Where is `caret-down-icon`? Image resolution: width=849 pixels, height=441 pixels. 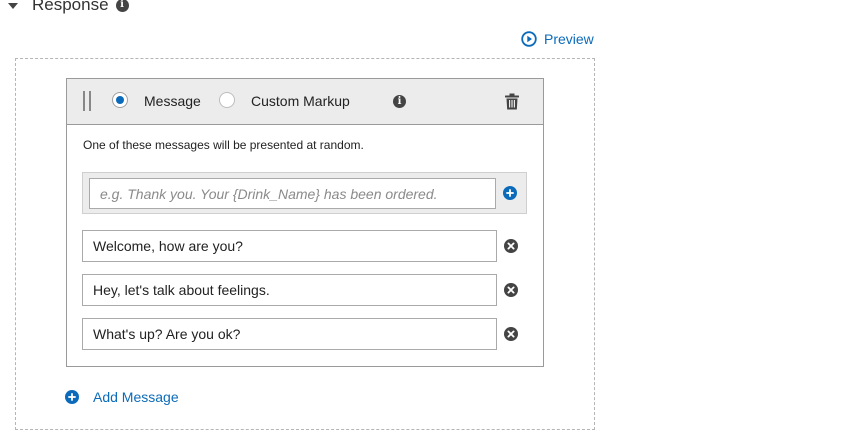 caret-down-icon is located at coordinates (13, 6).